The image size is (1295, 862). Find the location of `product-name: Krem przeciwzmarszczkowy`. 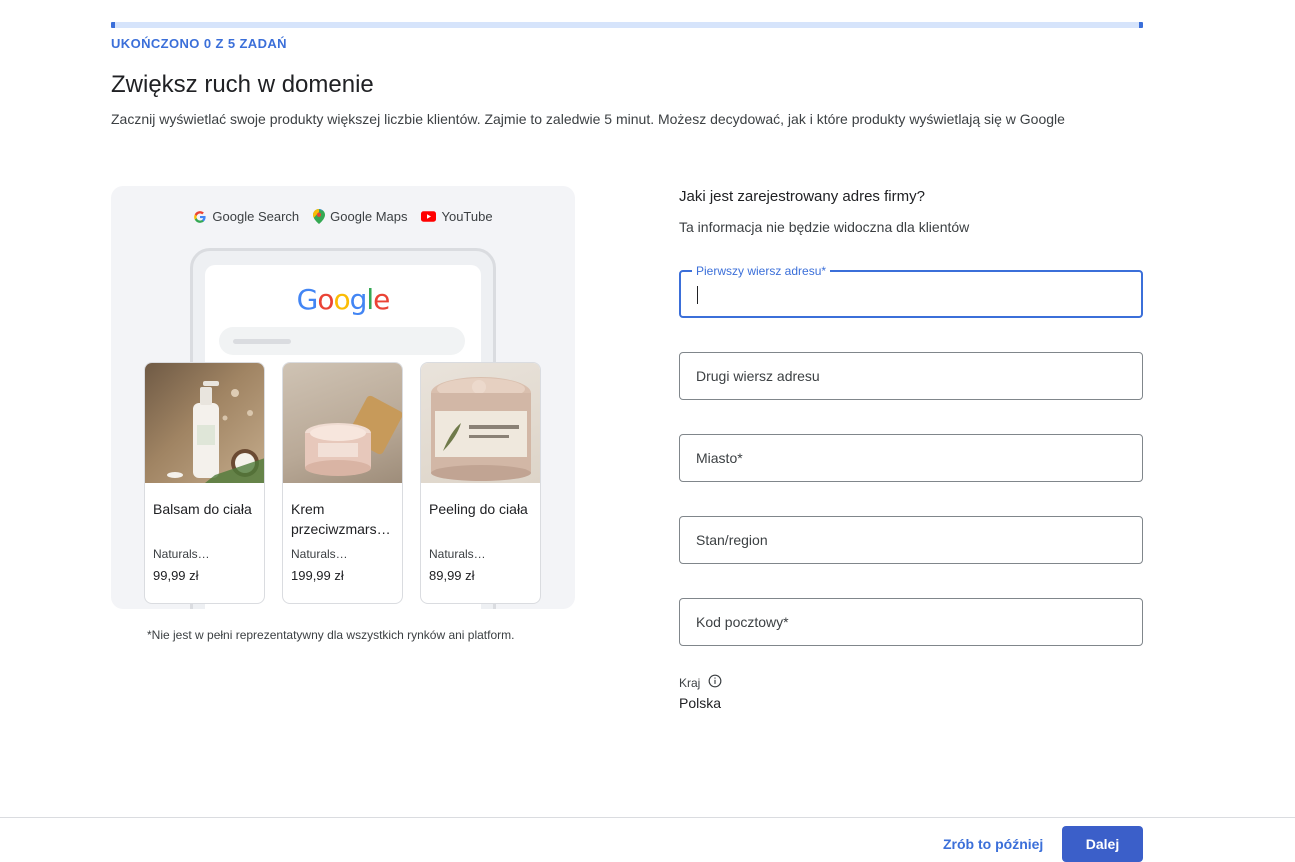

product-name: Krem przeciwzmarszczkowy is located at coordinates (344, 519).